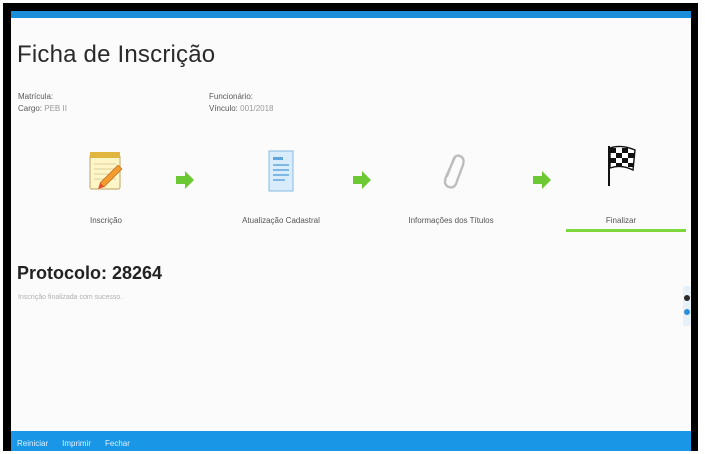 The image size is (705, 454). I want to click on info-right: Funcionário: Vínculo: 001/2018, so click(241, 103).